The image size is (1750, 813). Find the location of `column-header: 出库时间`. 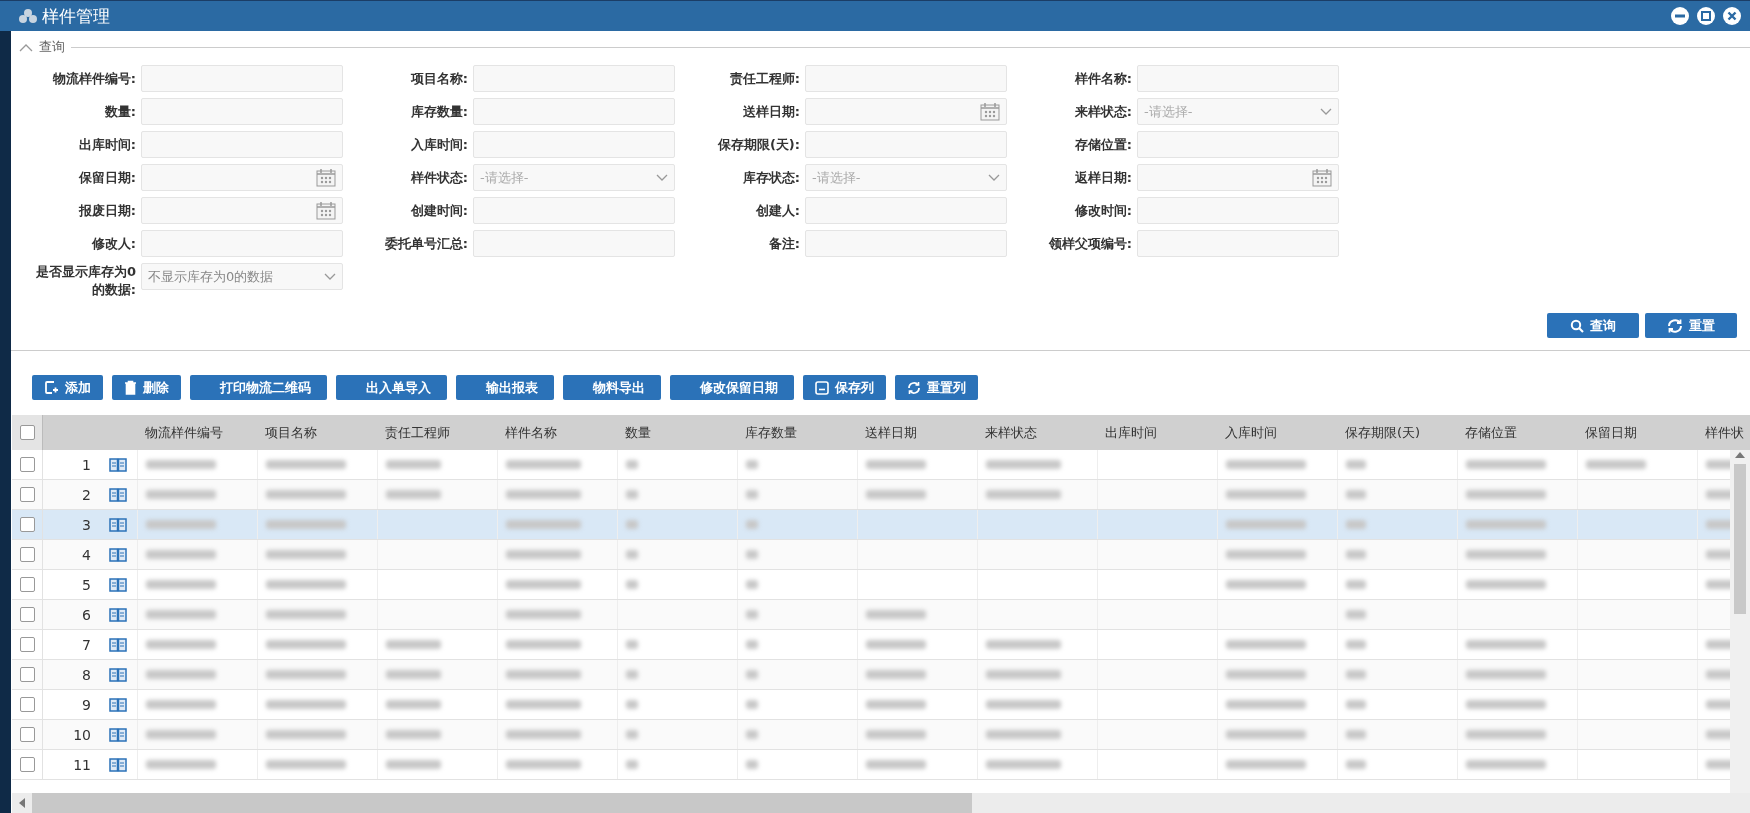

column-header: 出库时间 is located at coordinates (1131, 432).